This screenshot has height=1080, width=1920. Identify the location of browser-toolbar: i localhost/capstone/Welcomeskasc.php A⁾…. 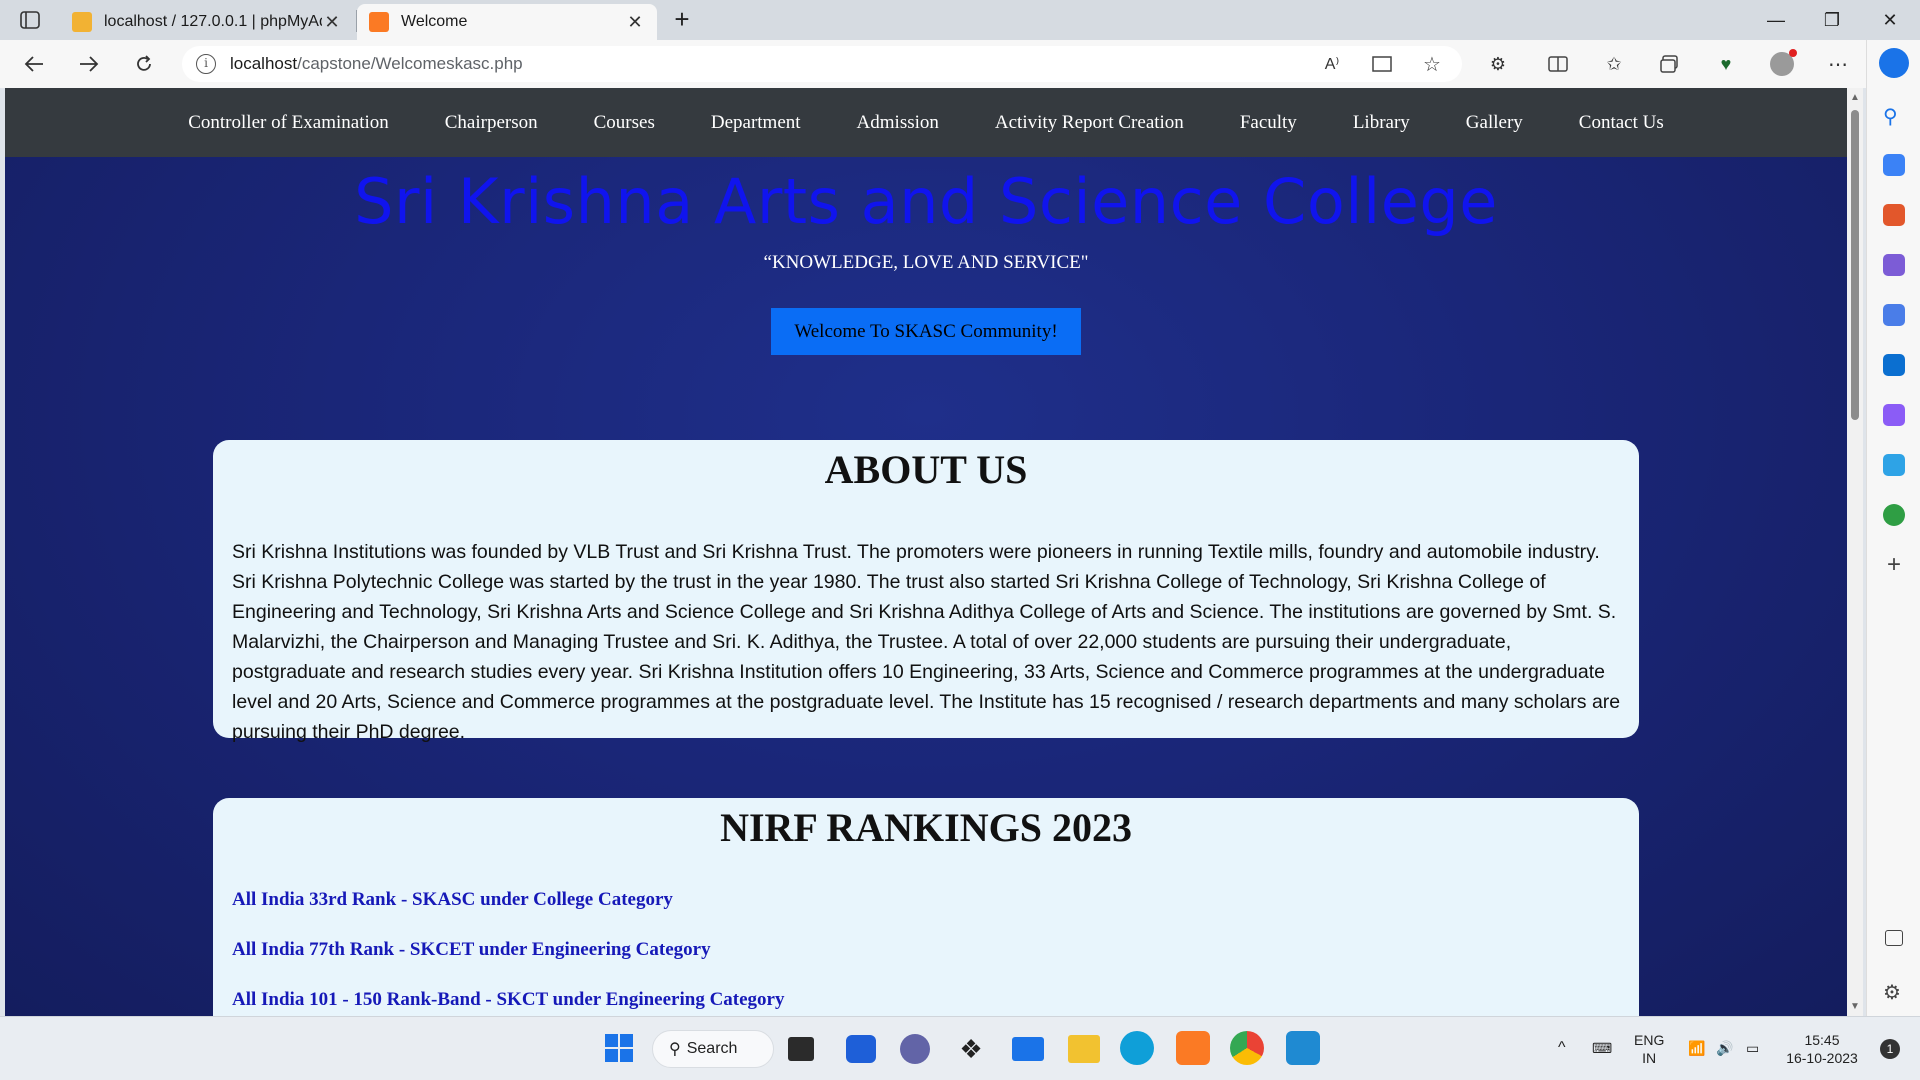
(960, 64).